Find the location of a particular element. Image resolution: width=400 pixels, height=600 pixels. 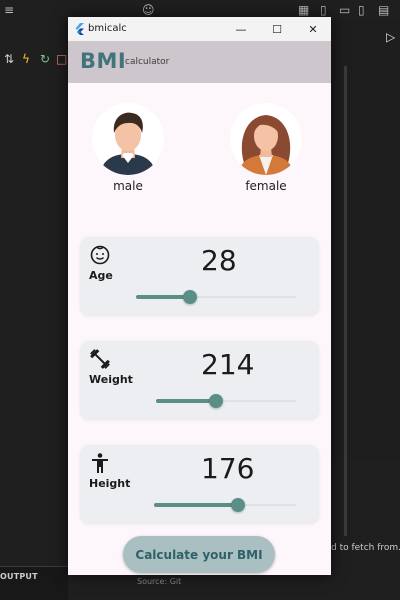

female-option: female is located at coordinates (266, 148).